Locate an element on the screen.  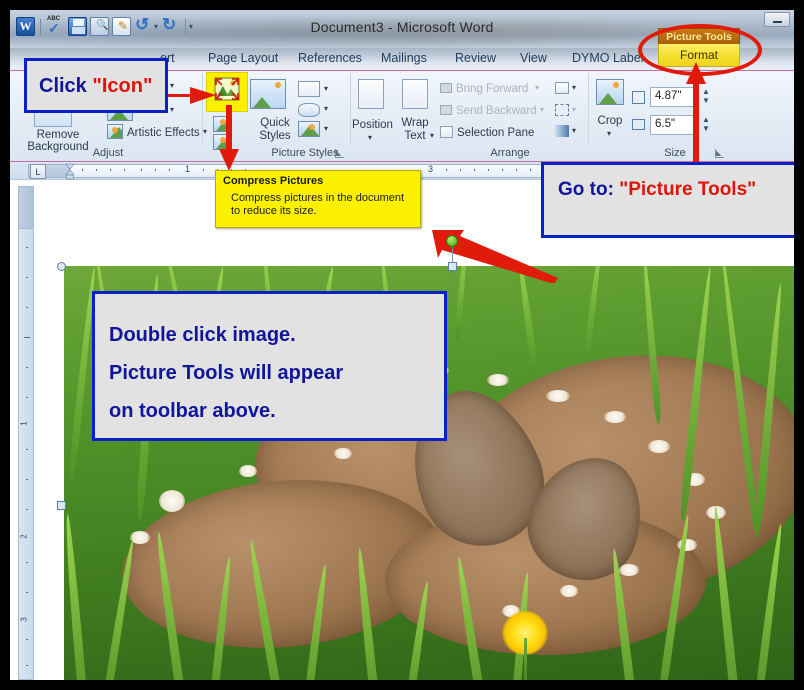
rotate-icon is located at coordinates (562, 131).